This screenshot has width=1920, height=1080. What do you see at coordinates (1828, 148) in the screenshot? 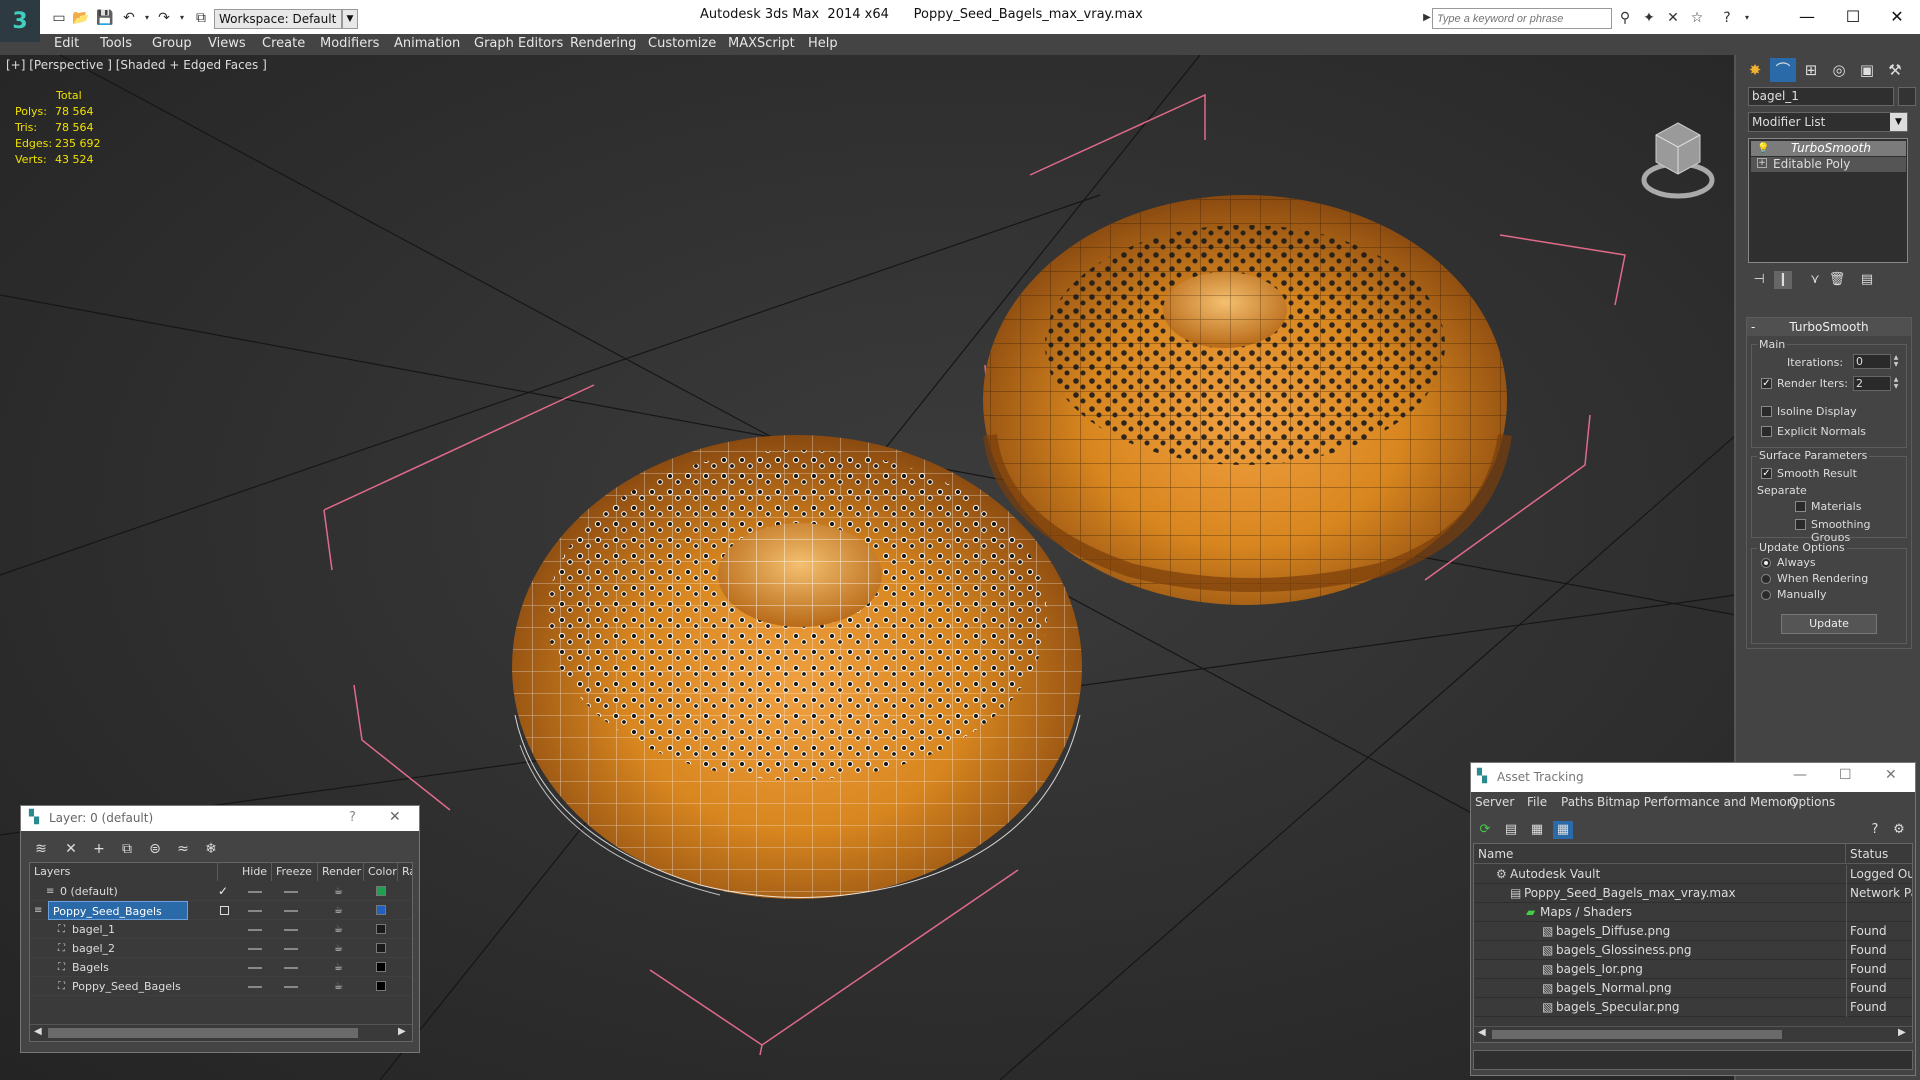
I see `stack-item-turbosmooth: 💡 TurboSmooth` at bounding box center [1828, 148].